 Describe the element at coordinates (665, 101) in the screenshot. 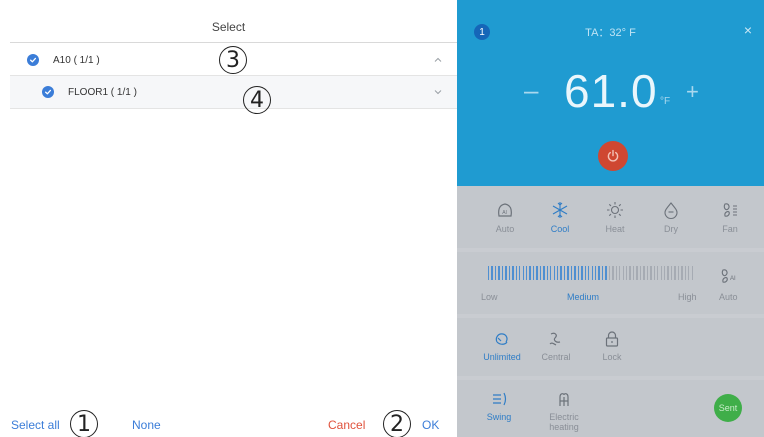

I see `temperature-unit: °F` at that location.